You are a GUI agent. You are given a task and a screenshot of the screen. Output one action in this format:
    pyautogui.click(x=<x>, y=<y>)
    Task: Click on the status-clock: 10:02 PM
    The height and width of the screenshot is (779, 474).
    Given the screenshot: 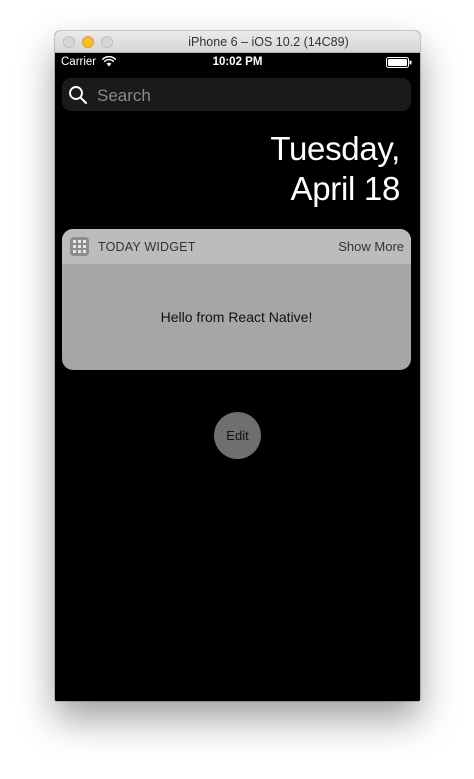 What is the action you would take?
    pyautogui.click(x=237, y=62)
    